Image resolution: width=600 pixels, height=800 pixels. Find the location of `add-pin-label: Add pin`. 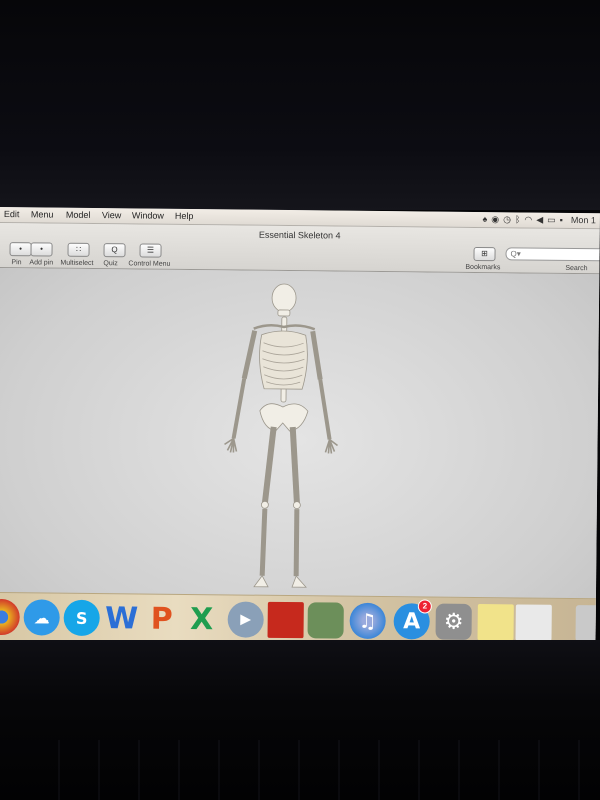

add-pin-label: Add pin is located at coordinates (41, 263).